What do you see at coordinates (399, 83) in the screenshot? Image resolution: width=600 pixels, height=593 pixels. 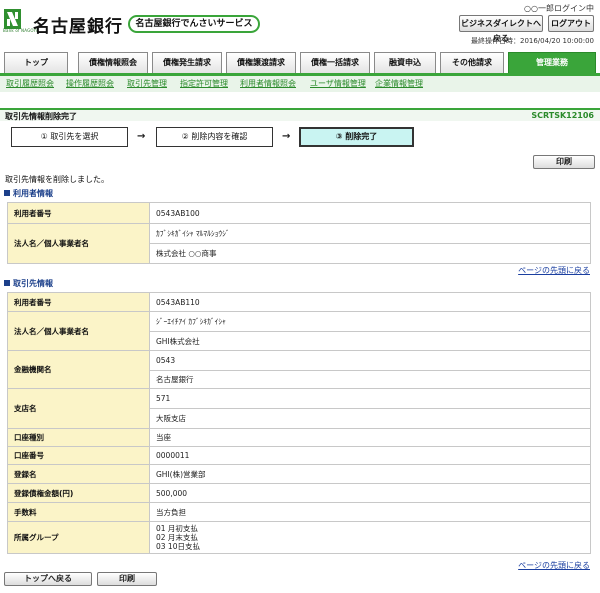 I see `submenu-company-info: 企業情報管理` at bounding box center [399, 83].